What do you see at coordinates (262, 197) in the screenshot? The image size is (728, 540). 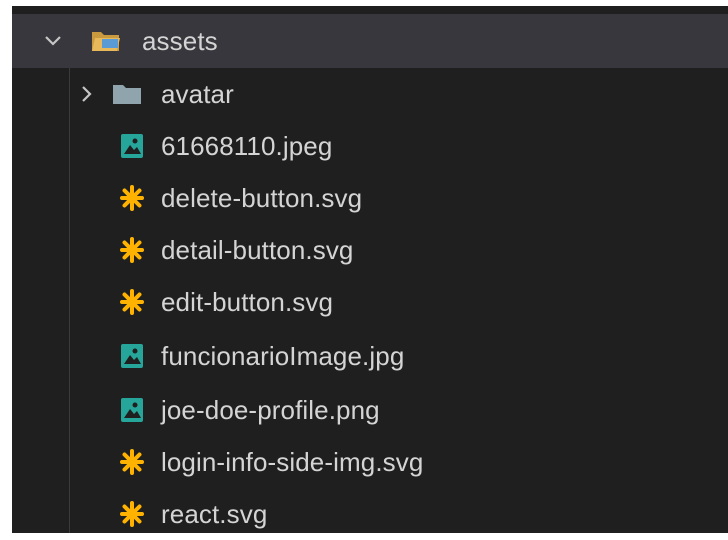 I see `file-name: delete-button.svg` at bounding box center [262, 197].